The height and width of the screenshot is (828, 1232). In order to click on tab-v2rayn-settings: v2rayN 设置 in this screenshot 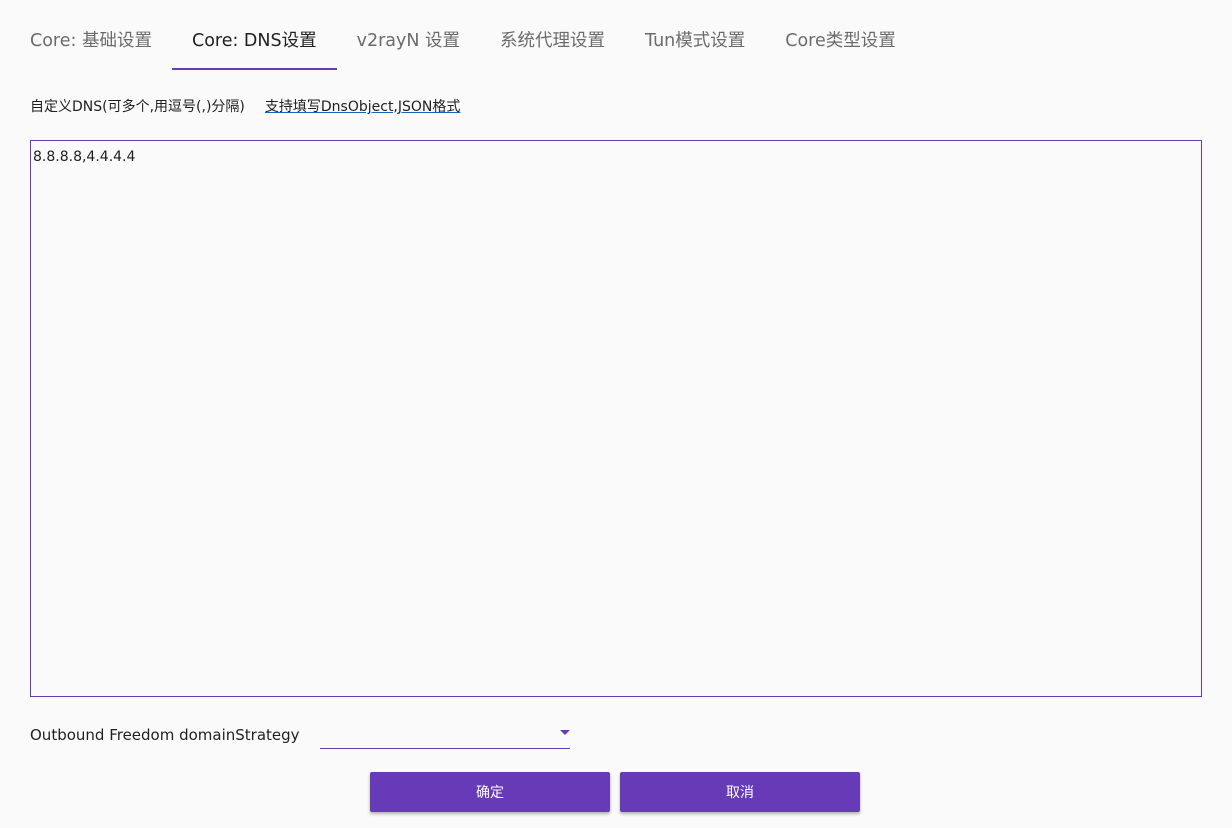, I will do `click(408, 45)`.